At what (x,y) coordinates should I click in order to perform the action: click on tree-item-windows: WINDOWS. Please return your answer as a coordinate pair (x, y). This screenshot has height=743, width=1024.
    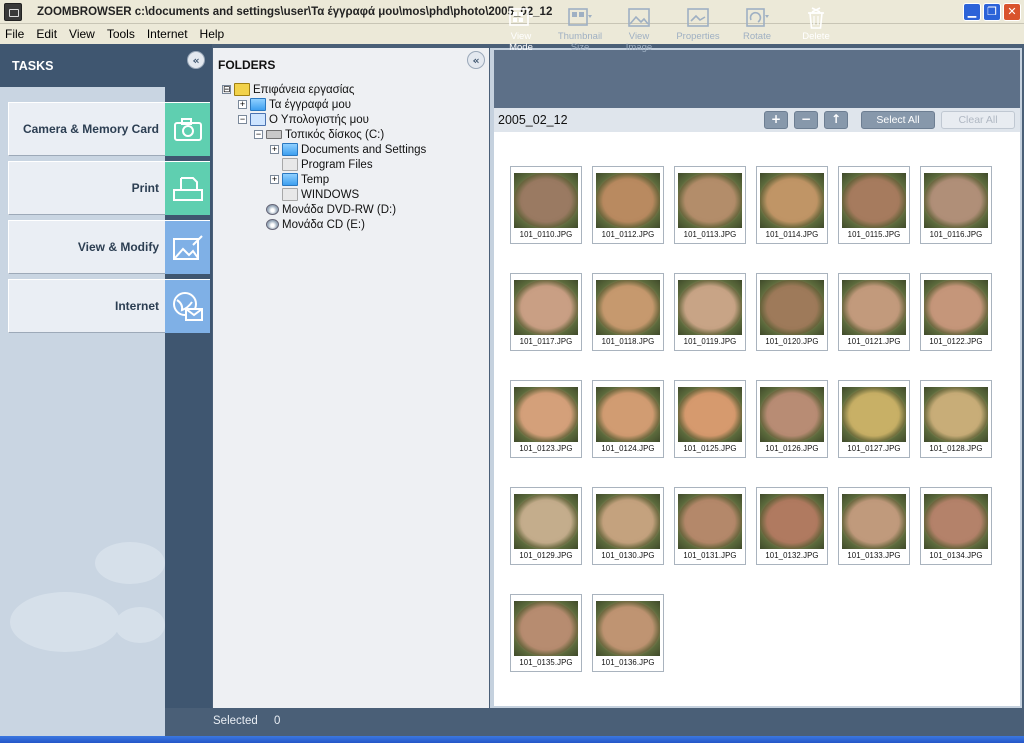
    Looking at the image, I should click on (314, 194).